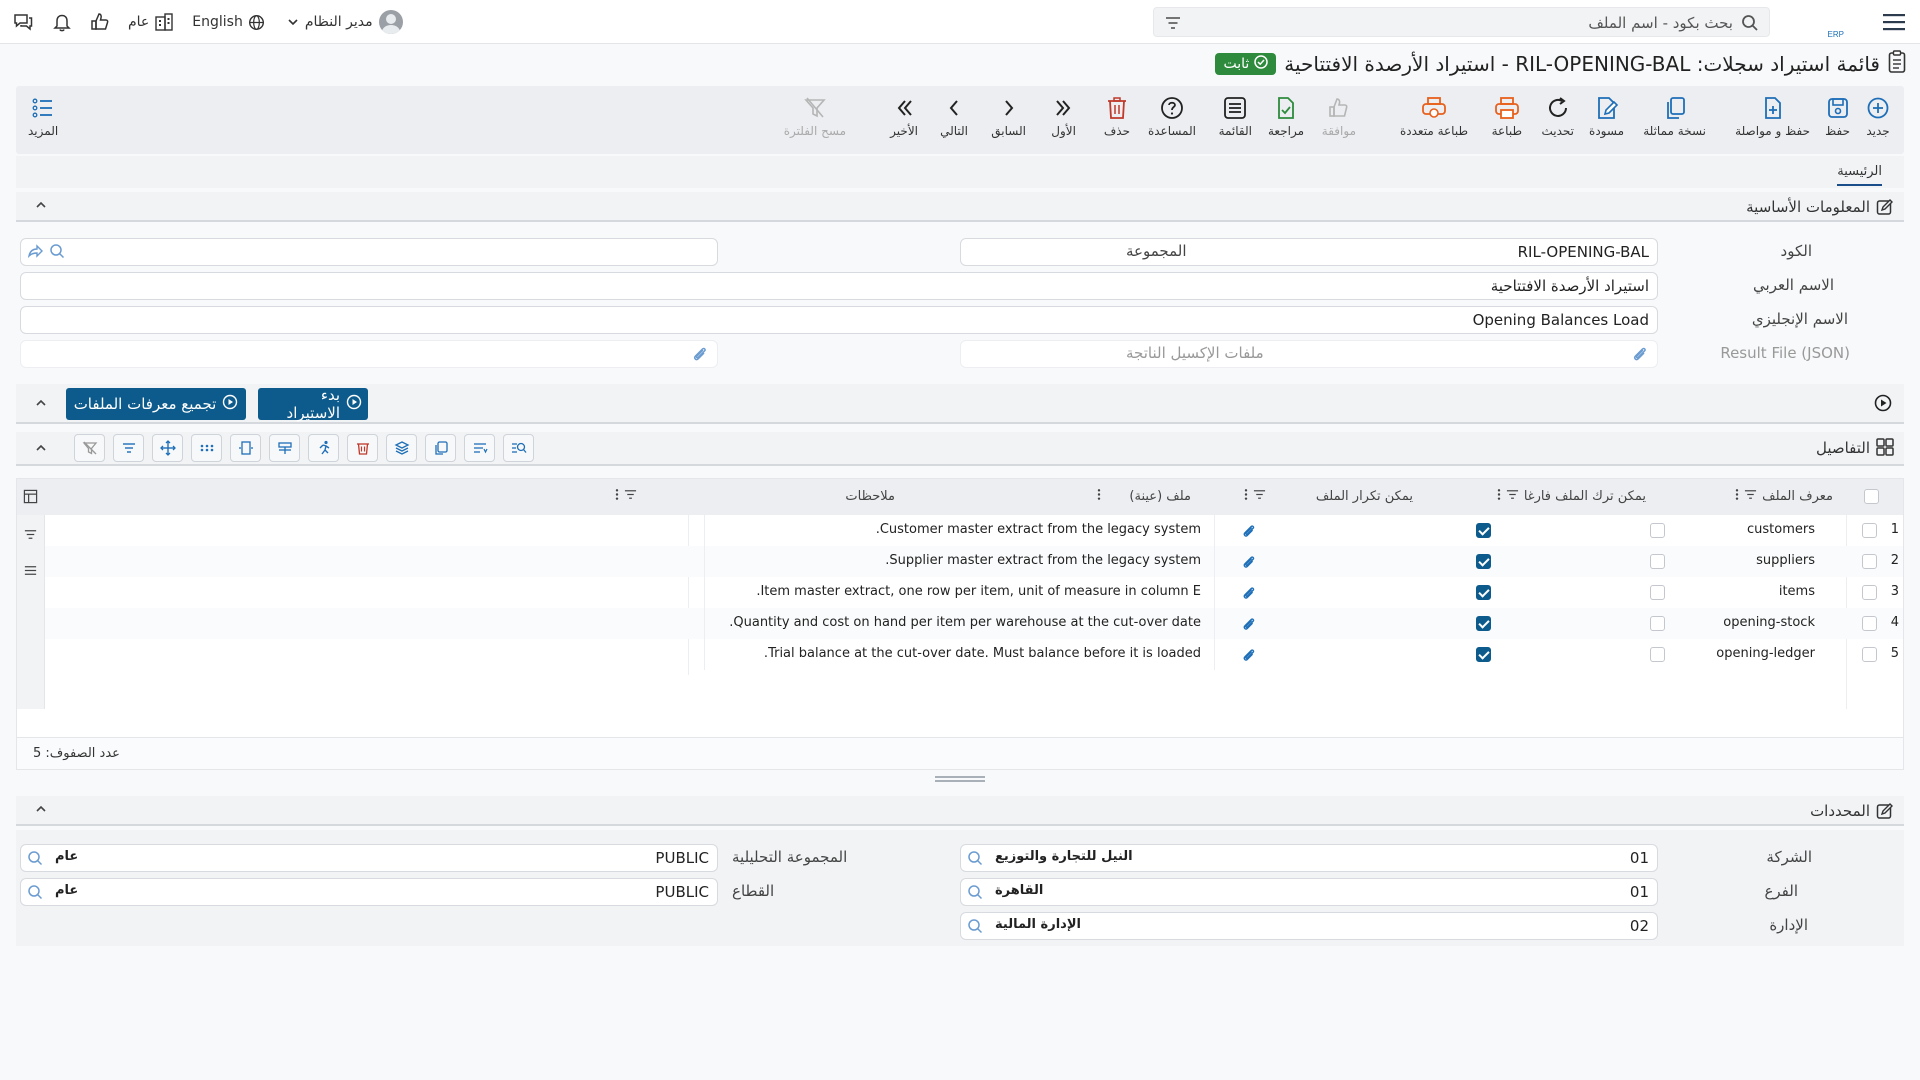 The image size is (1920, 1080). Describe the element at coordinates (1781, 529) in the screenshot. I see `file-id-cell: customers` at that location.